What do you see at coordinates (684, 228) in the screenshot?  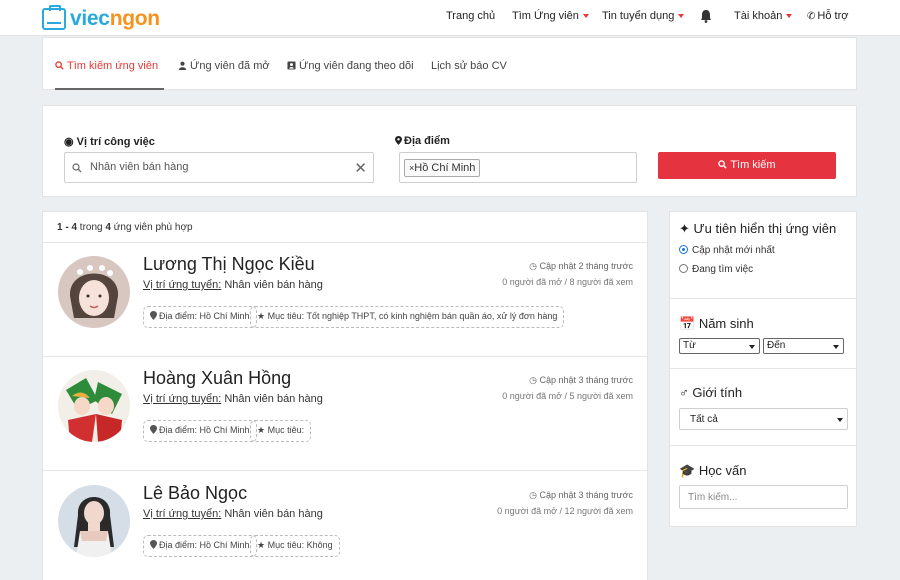 I see `magic-wand-icon: ✦` at bounding box center [684, 228].